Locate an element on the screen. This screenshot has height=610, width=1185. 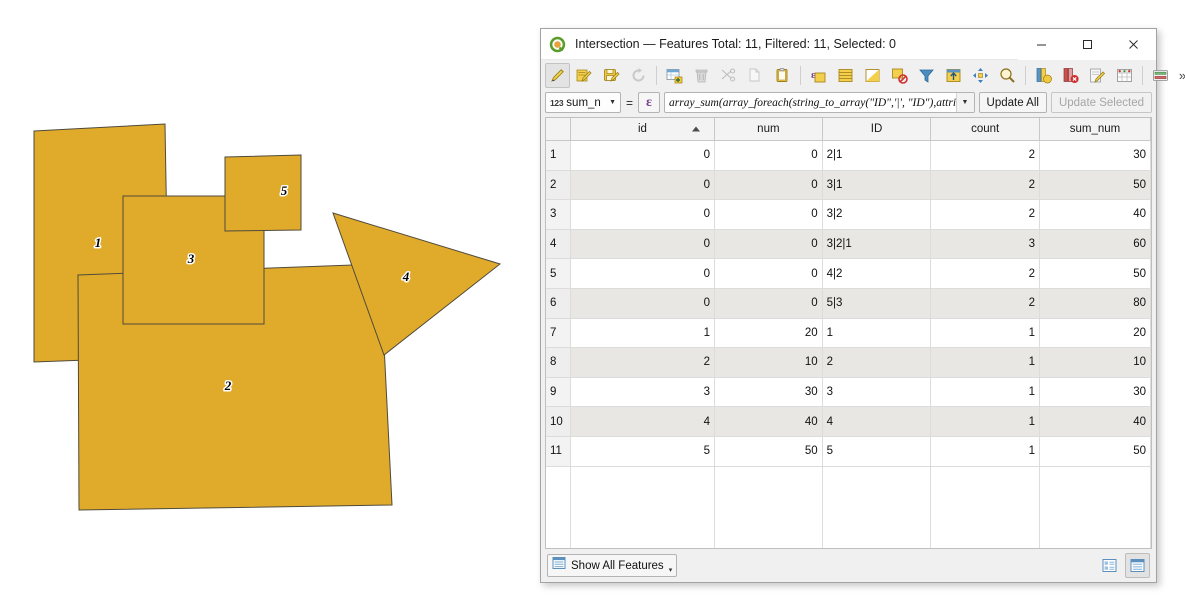
select-all-corner-header is located at coordinates (558, 129).